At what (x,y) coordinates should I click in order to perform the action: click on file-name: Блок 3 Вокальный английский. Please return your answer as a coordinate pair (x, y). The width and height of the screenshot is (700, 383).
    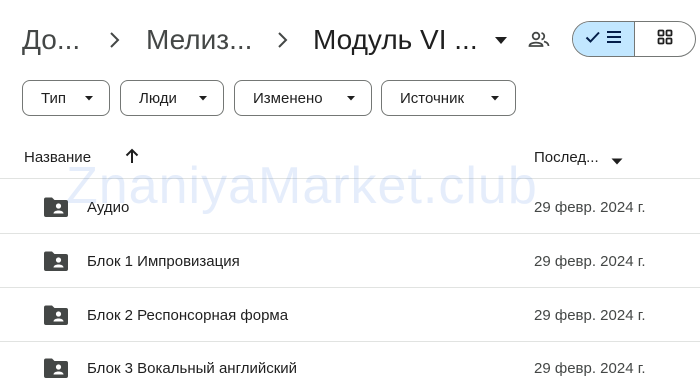
    Looking at the image, I should click on (192, 368).